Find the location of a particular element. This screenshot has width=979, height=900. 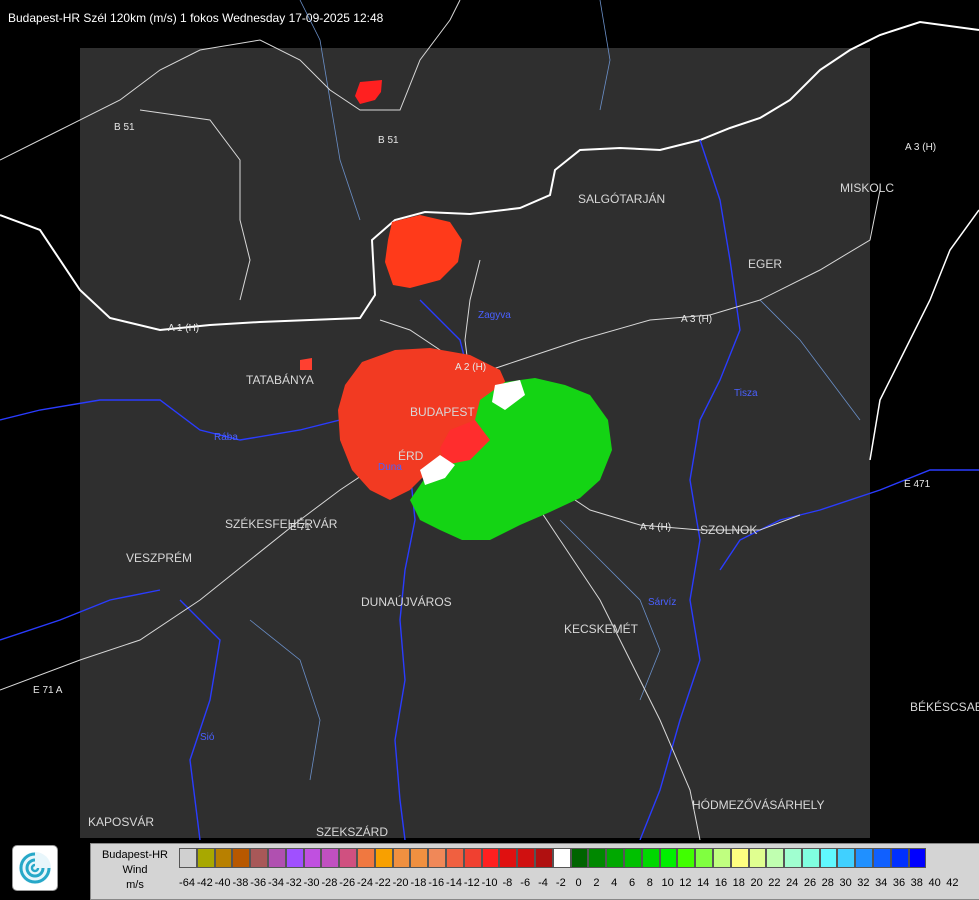

legend-tick-label: 42 is located at coordinates (952, 883).